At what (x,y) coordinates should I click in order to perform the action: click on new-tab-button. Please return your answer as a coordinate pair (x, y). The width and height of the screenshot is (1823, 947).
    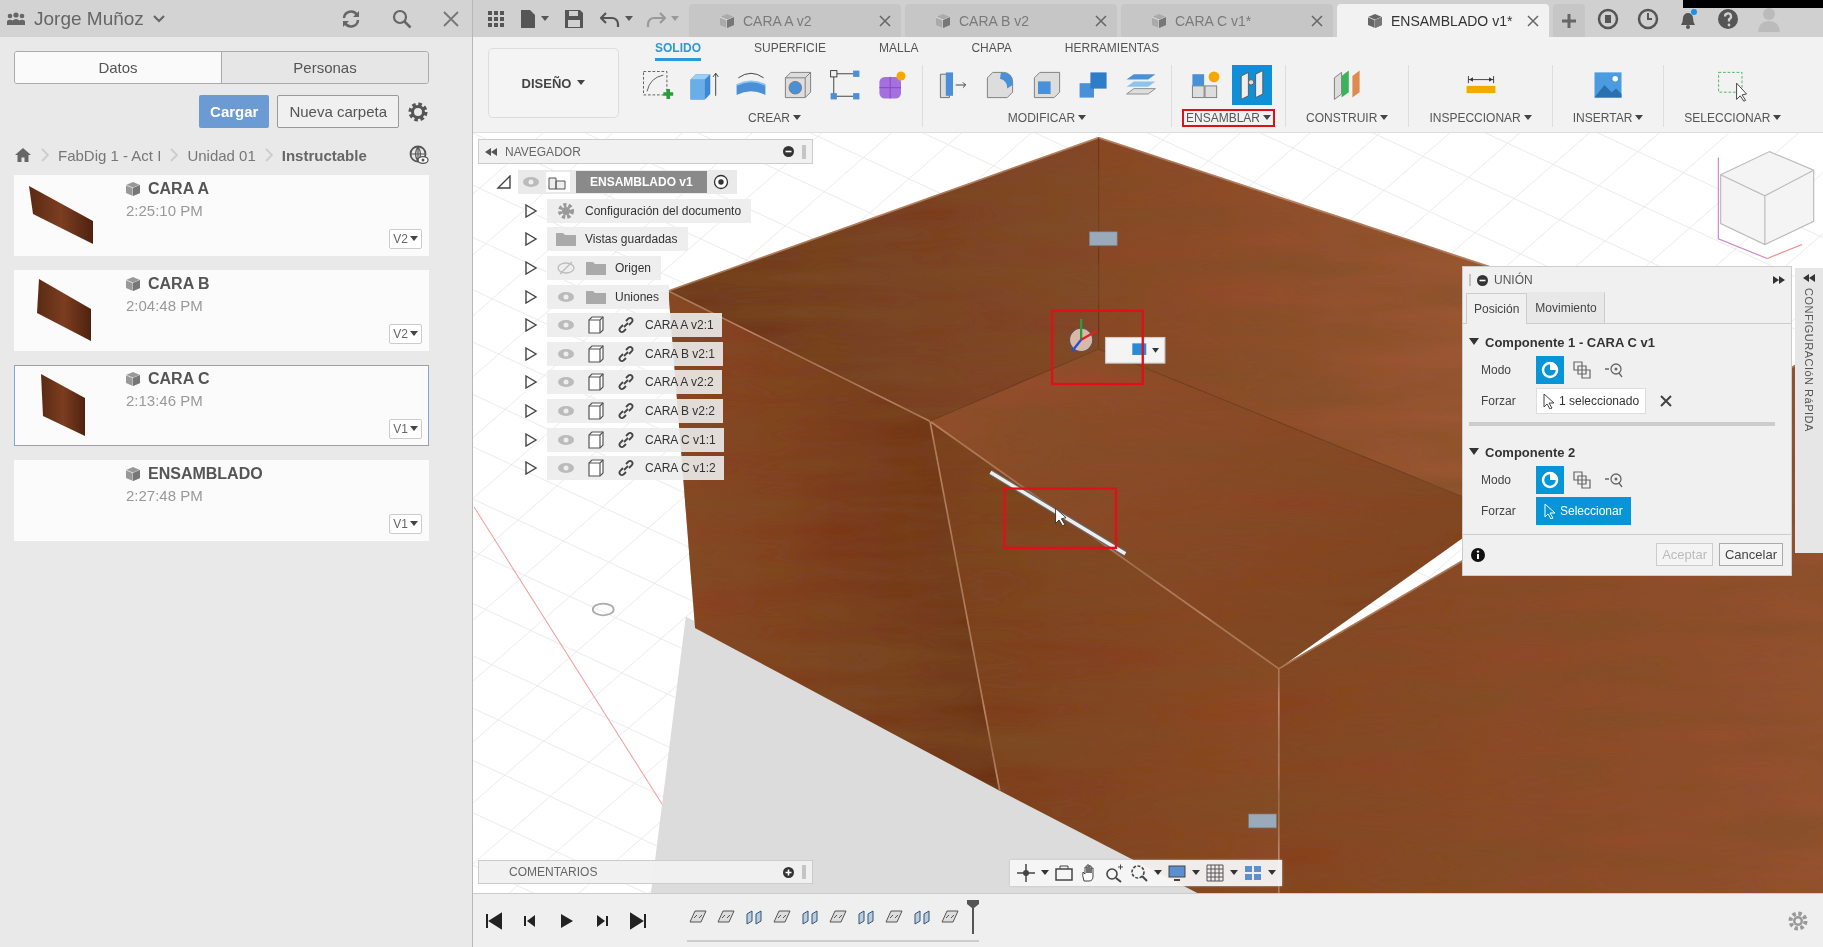
    Looking at the image, I should click on (1569, 20).